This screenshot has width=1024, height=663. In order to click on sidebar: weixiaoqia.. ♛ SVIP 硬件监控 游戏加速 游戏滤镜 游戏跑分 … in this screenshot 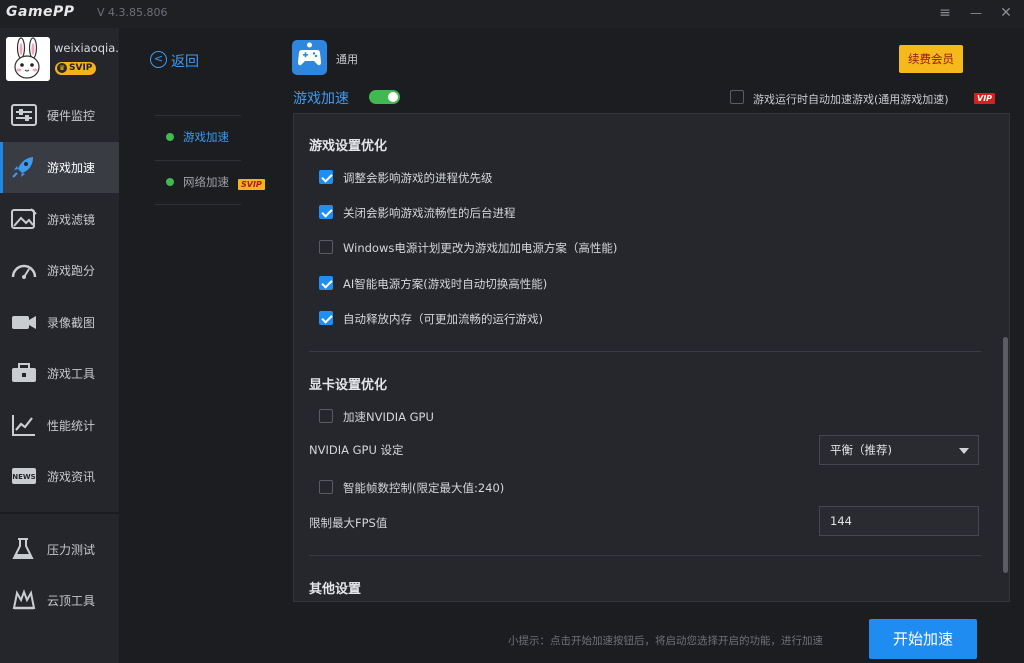, I will do `click(59, 345)`.